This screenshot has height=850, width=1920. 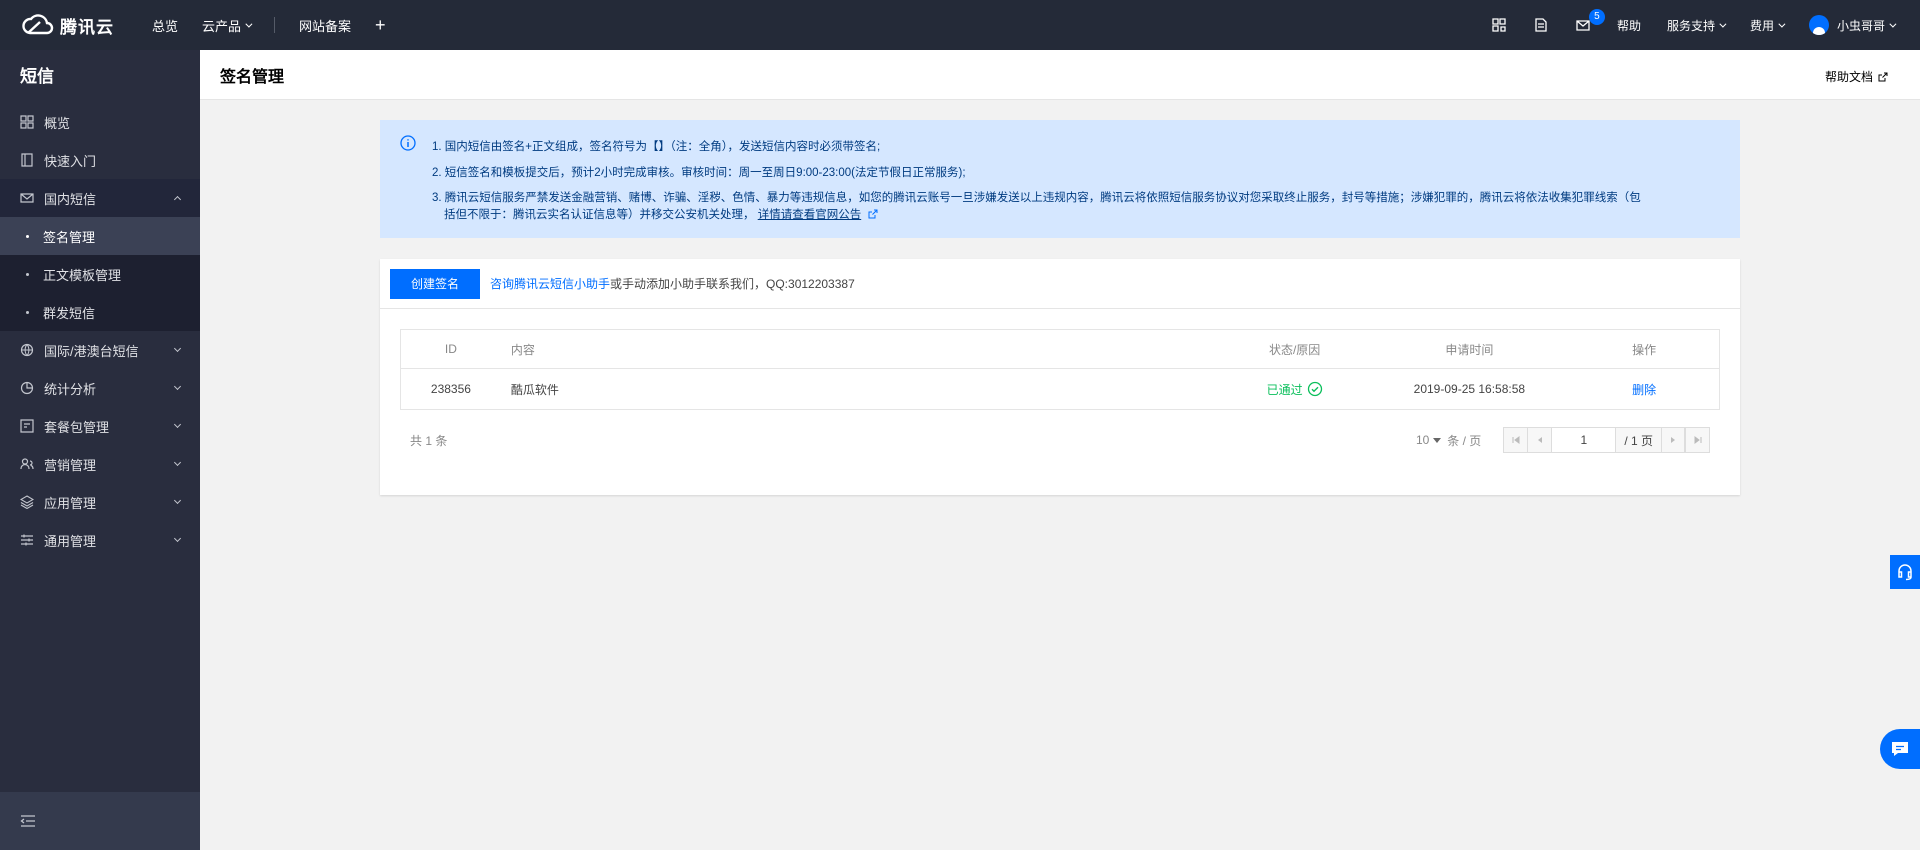 What do you see at coordinates (1284, 389) in the screenshot?
I see `status-label: 已通过` at bounding box center [1284, 389].